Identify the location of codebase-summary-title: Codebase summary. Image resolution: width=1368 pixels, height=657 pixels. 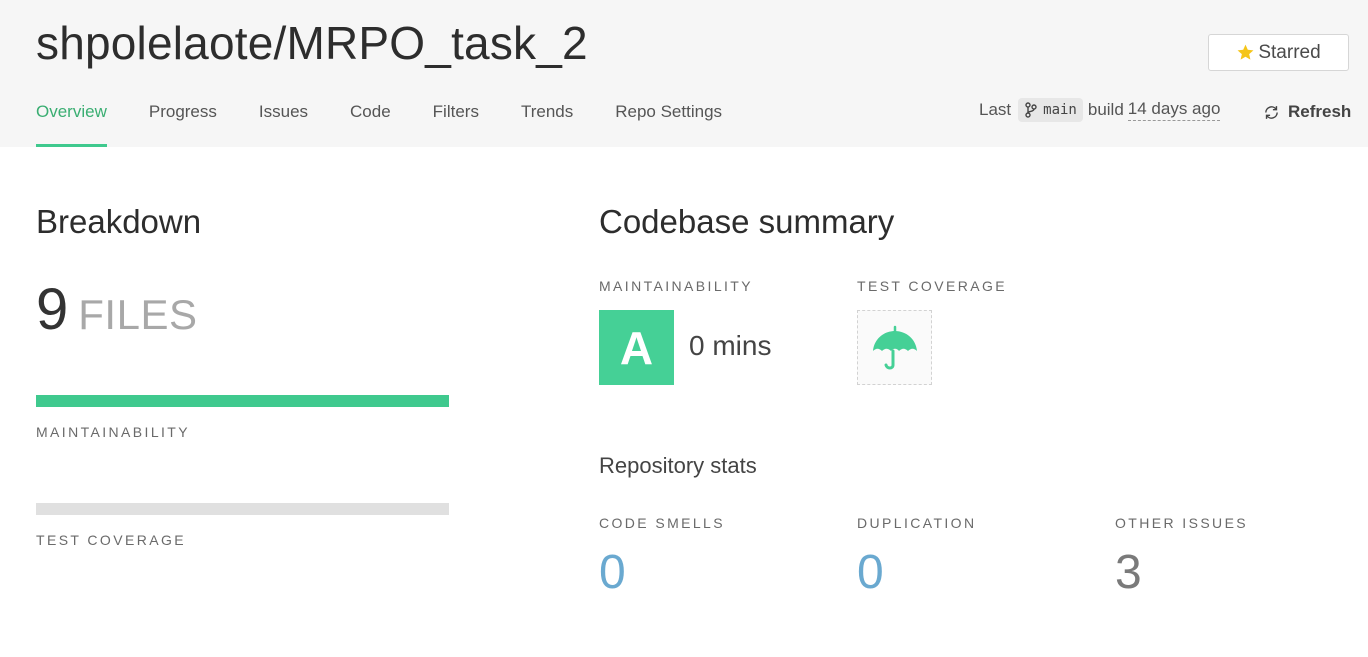
(747, 221).